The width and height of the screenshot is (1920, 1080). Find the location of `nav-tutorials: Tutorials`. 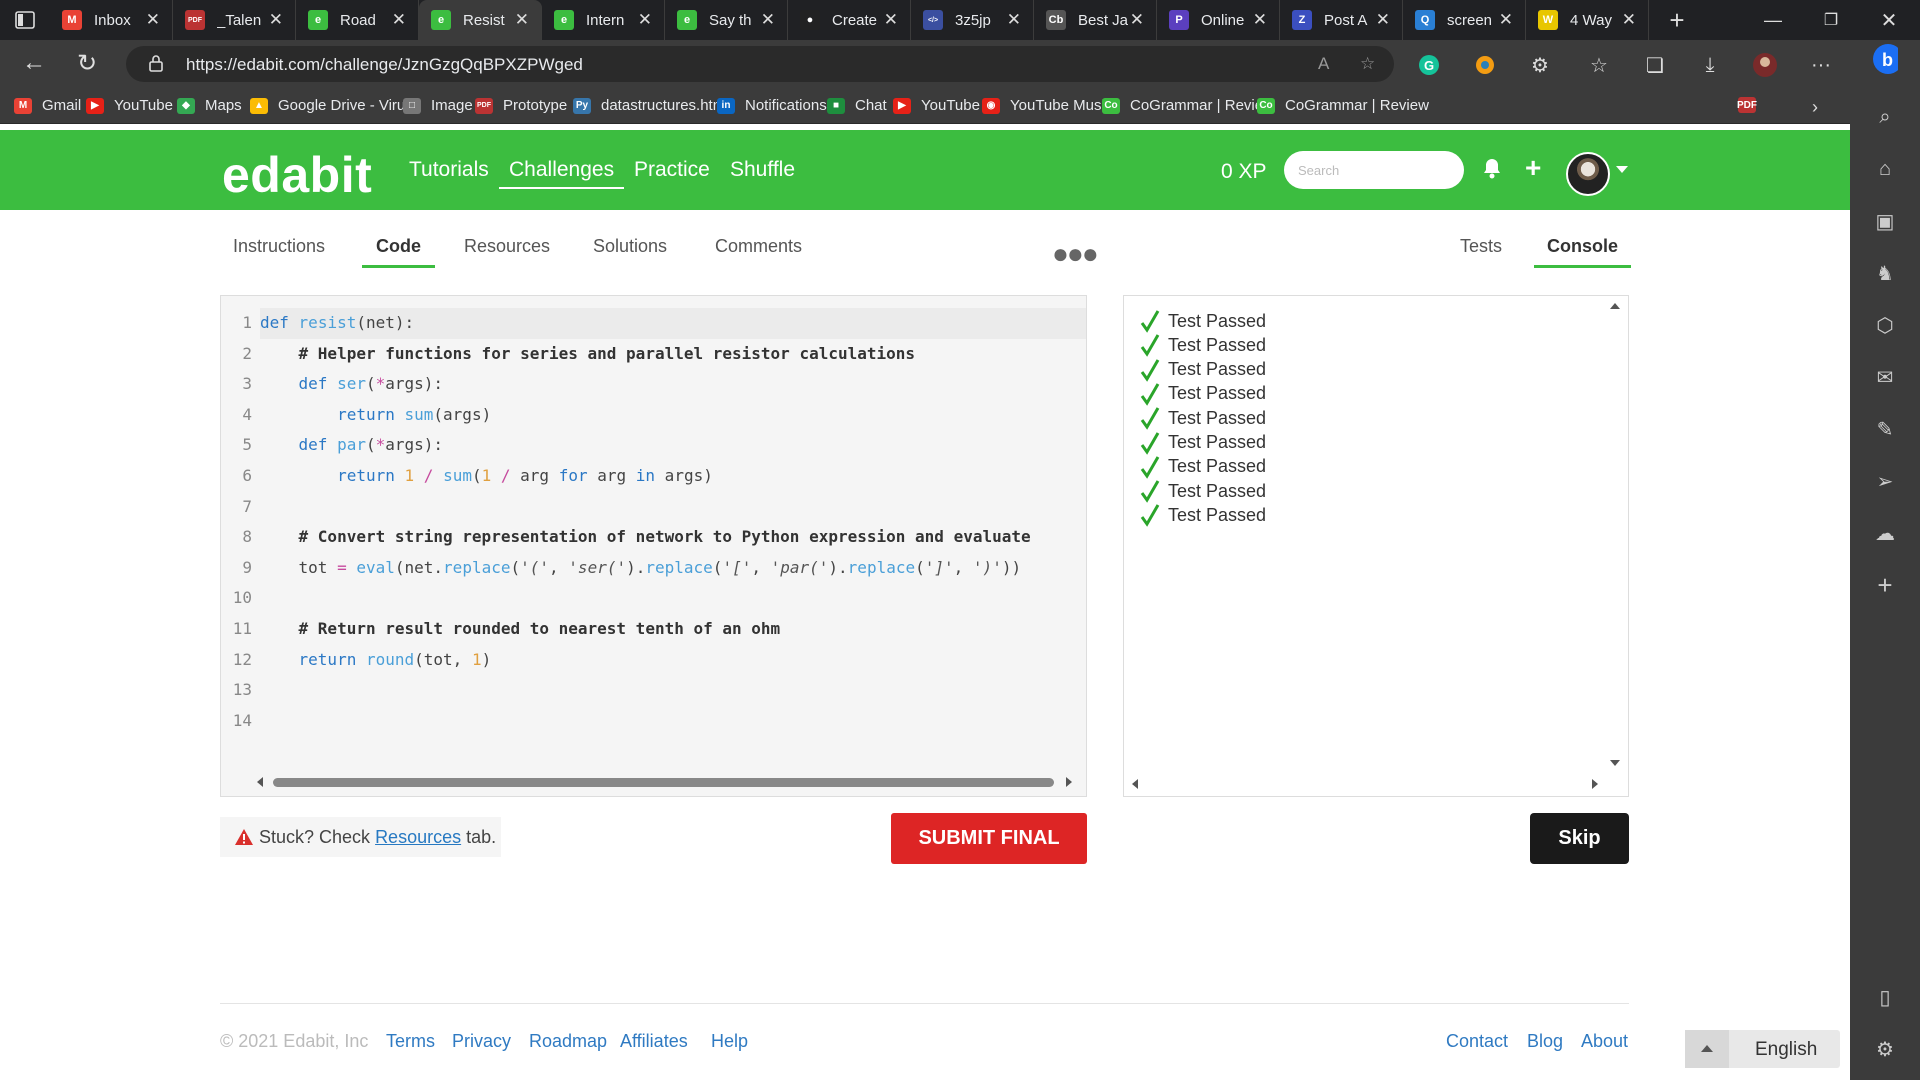

nav-tutorials: Tutorials is located at coordinates (449, 170).